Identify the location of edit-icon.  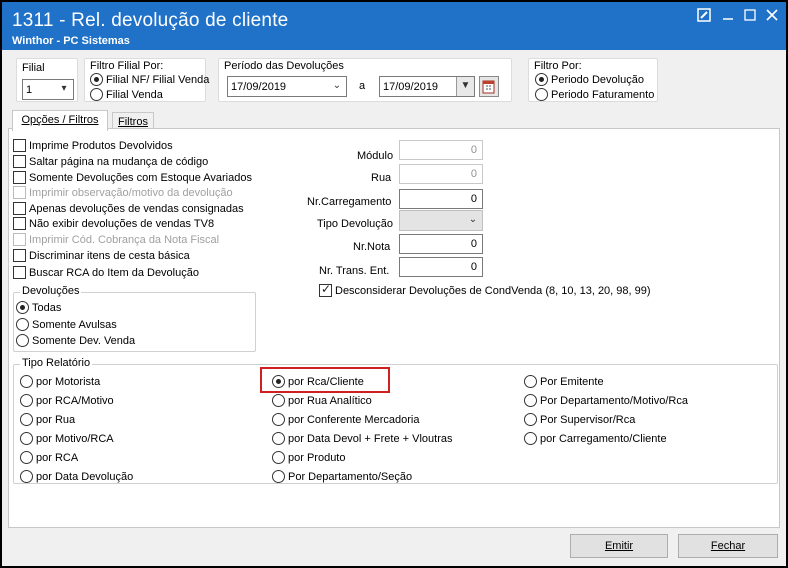
(704, 18).